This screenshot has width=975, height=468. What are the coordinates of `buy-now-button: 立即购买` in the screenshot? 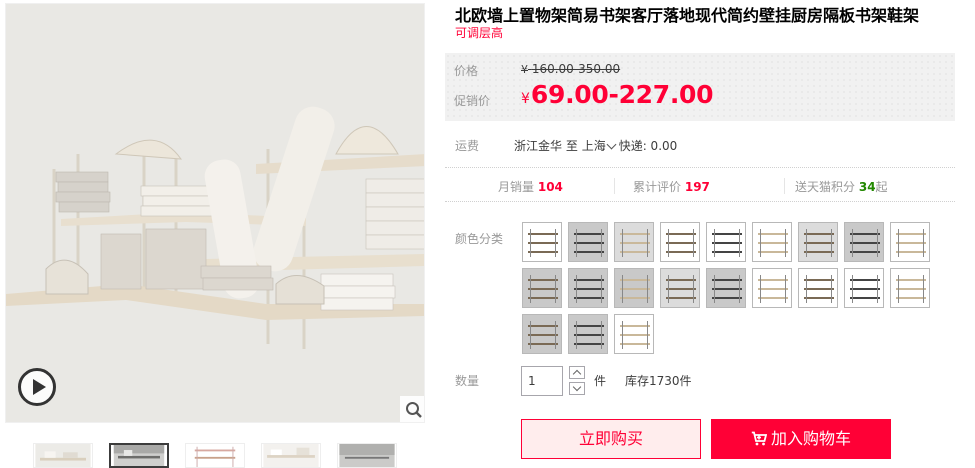 It's located at (611, 439).